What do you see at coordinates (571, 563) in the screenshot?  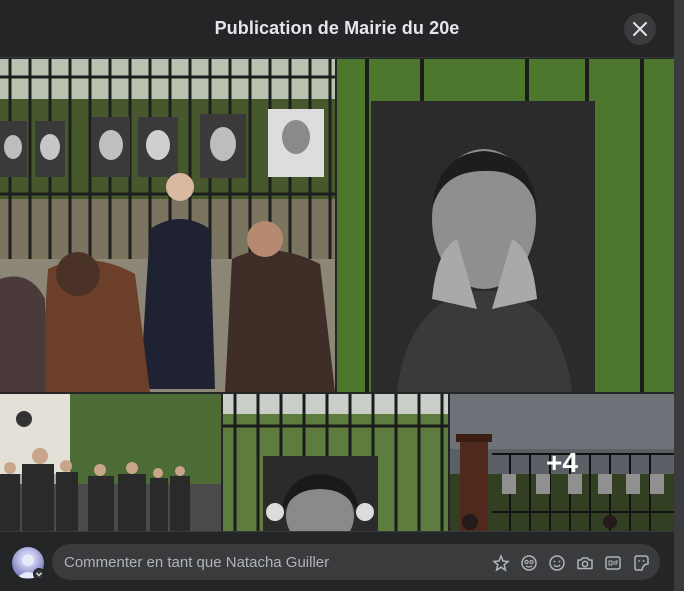 I see `comment-tools` at bounding box center [571, 563].